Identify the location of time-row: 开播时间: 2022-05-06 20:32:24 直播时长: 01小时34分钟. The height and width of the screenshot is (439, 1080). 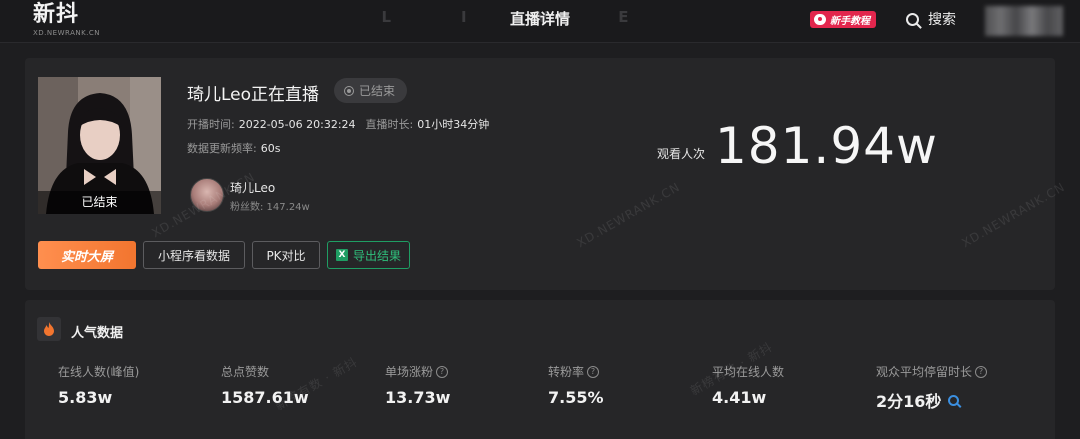
(338, 124).